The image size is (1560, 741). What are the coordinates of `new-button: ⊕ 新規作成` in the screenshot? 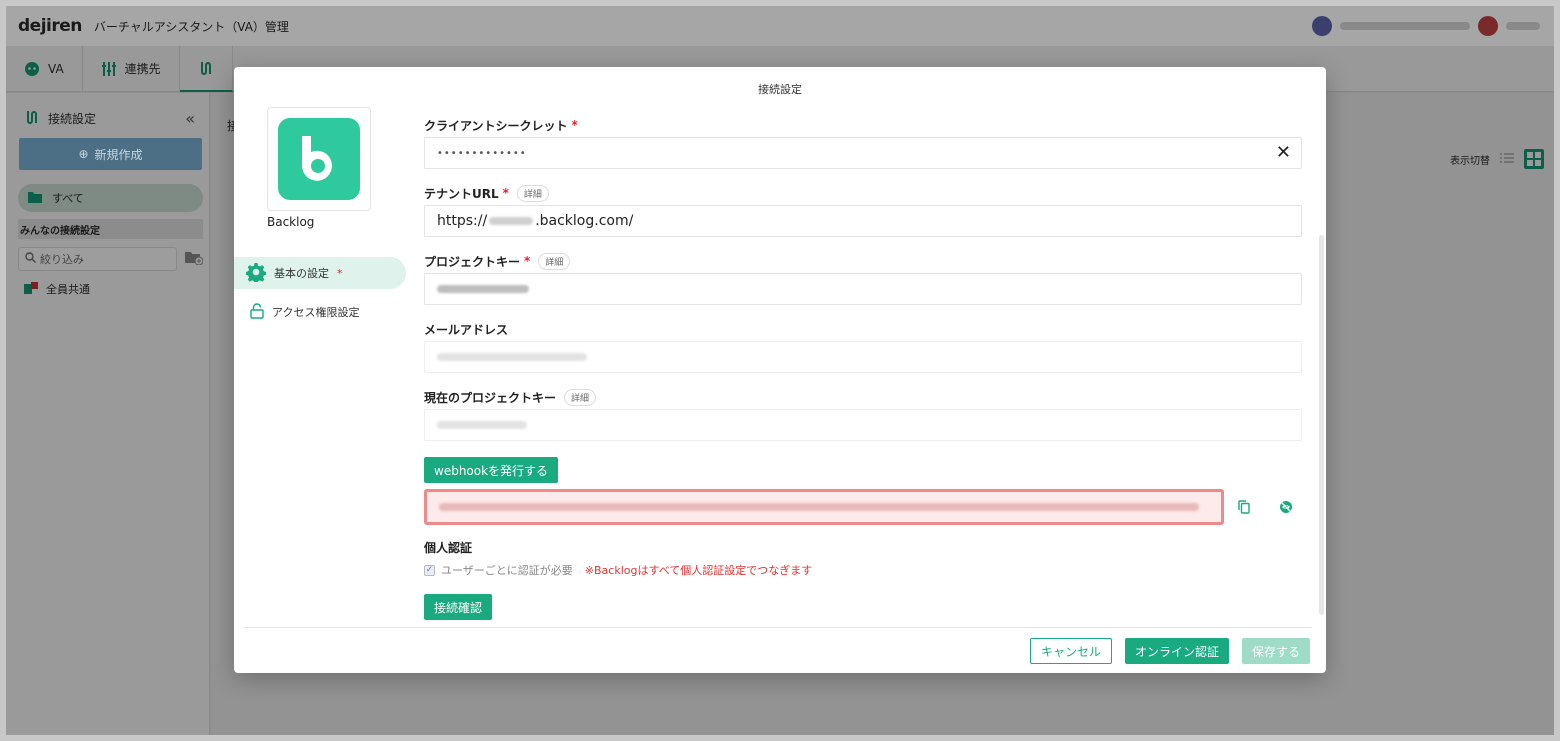 It's located at (110, 154).